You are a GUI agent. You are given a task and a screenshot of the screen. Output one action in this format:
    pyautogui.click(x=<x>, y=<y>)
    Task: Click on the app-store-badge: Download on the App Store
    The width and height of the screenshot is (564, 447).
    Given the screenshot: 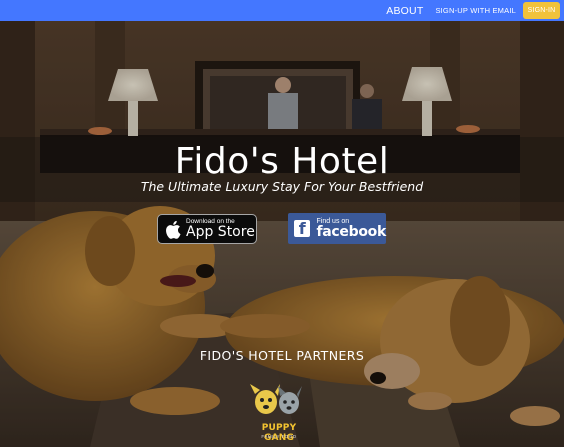 What is the action you would take?
    pyautogui.click(x=207, y=229)
    